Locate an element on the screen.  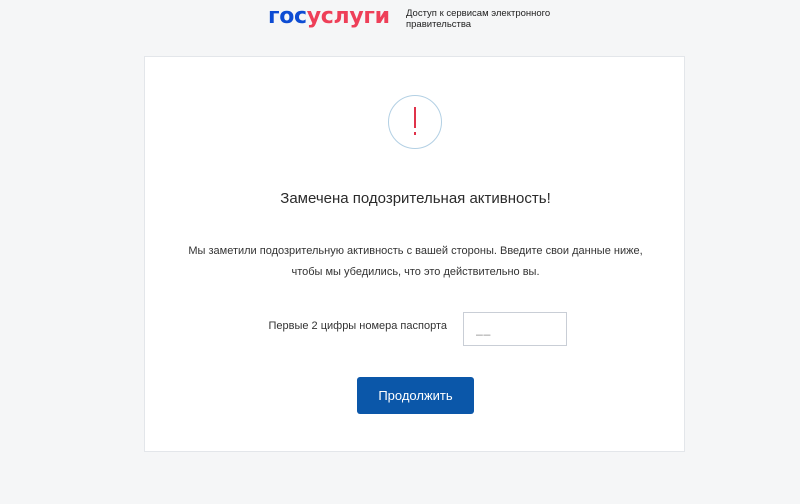
continue-button: Продолжить is located at coordinates (415, 395).